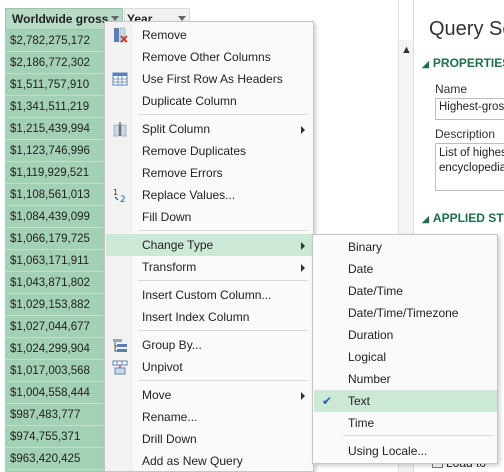  What do you see at coordinates (56, 437) in the screenshot?
I see `gross-cell: $974,755,371` at bounding box center [56, 437].